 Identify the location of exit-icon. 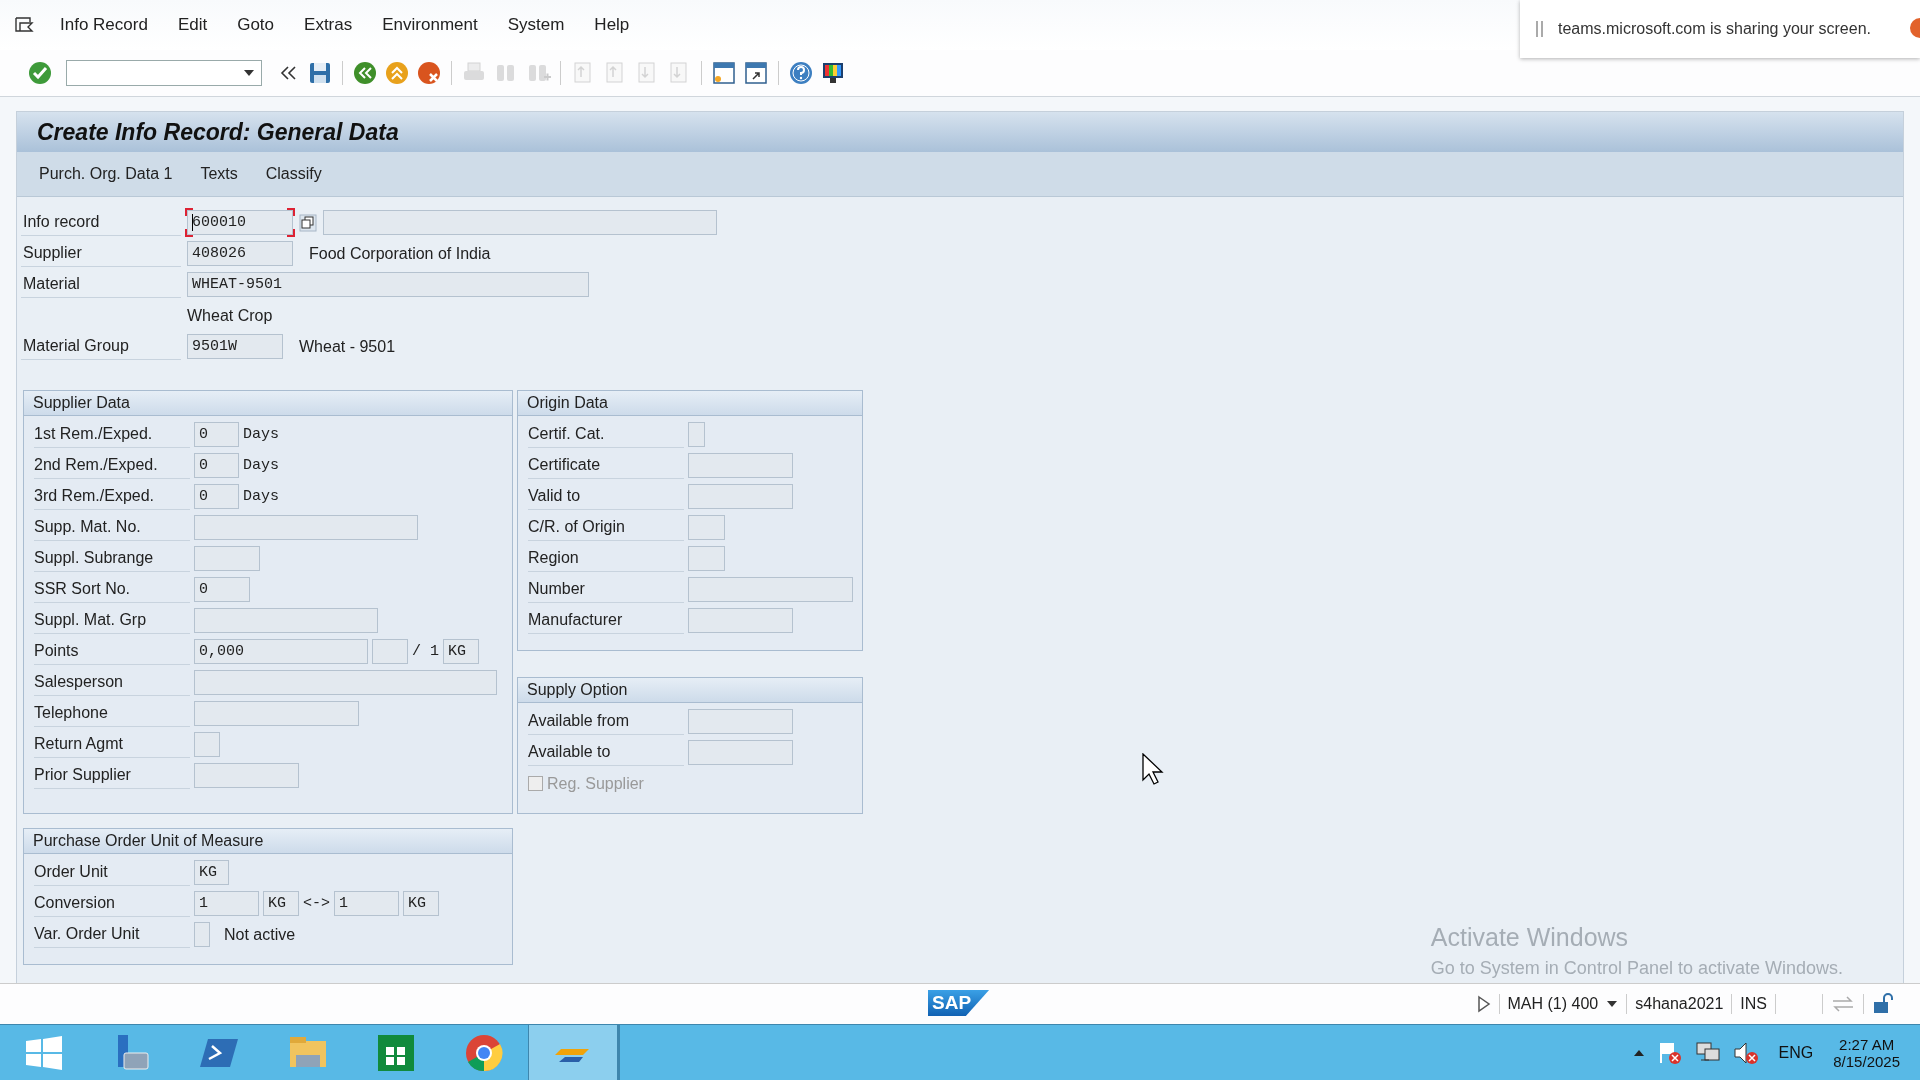
(397, 73).